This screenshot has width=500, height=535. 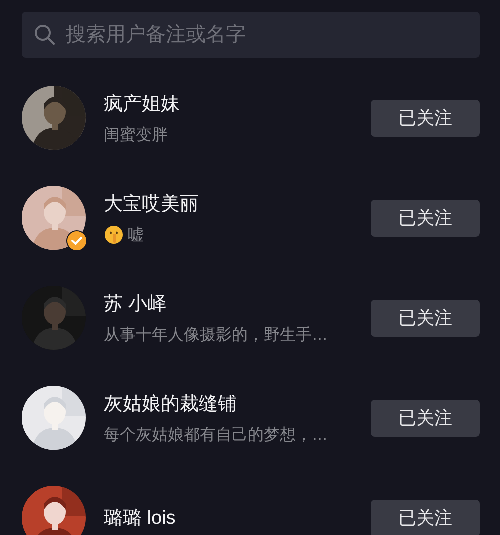 What do you see at coordinates (171, 404) in the screenshot?
I see `user-name: 灰姑娘的裁缝铺` at bounding box center [171, 404].